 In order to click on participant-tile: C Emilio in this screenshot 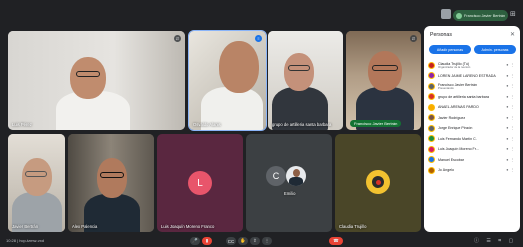, I will do `click(289, 183)`.